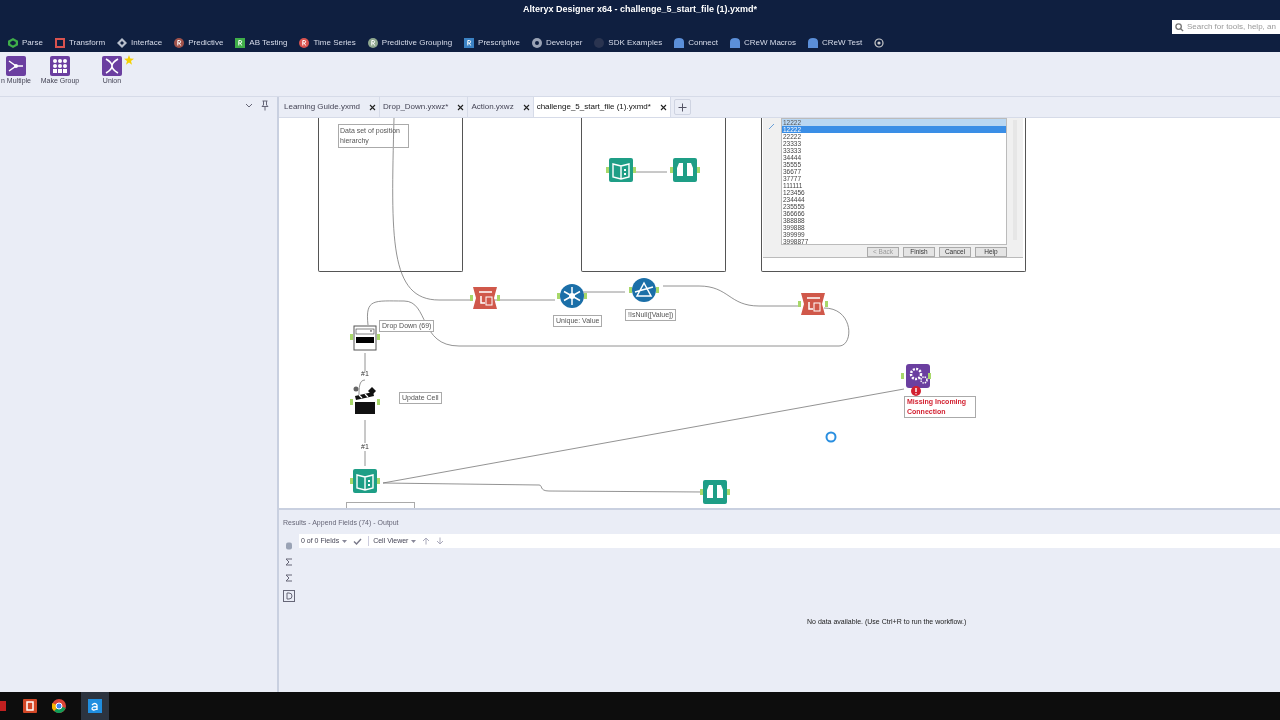  What do you see at coordinates (628, 43) in the screenshot?
I see `ribbon-tab: SDK Examples` at bounding box center [628, 43].